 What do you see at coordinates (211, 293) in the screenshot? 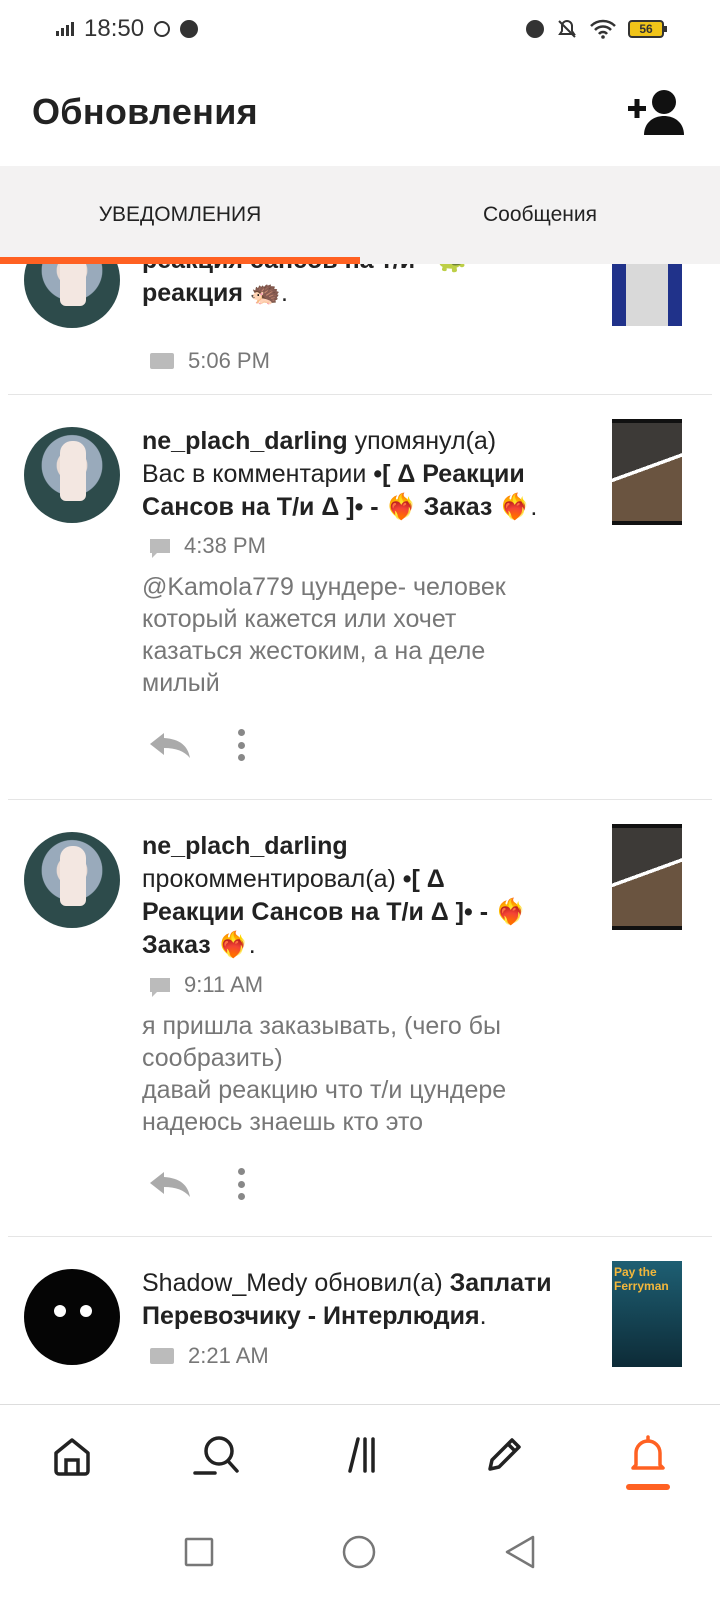
I see `story-title-cont: реакция 🦔` at bounding box center [211, 293].